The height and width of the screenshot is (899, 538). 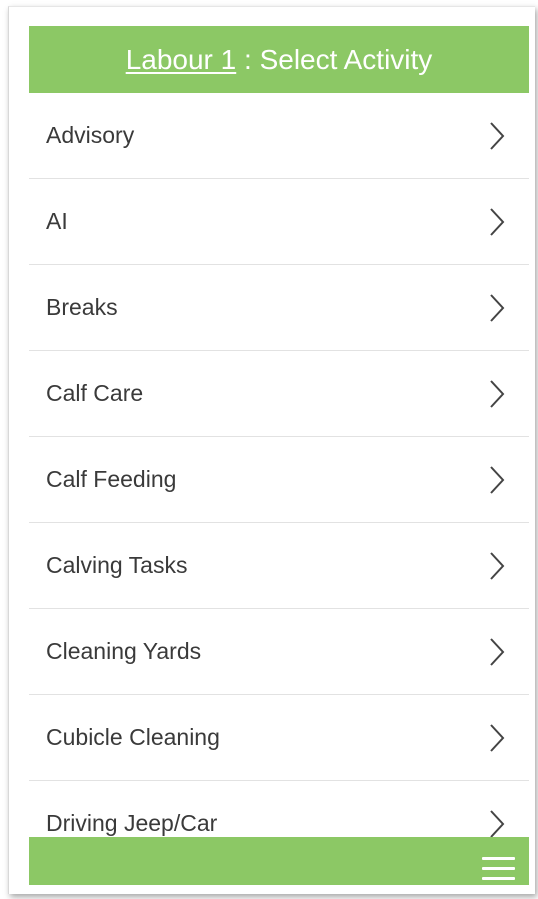 I want to click on activity-label: Cubicle Cleaning, so click(x=133, y=737).